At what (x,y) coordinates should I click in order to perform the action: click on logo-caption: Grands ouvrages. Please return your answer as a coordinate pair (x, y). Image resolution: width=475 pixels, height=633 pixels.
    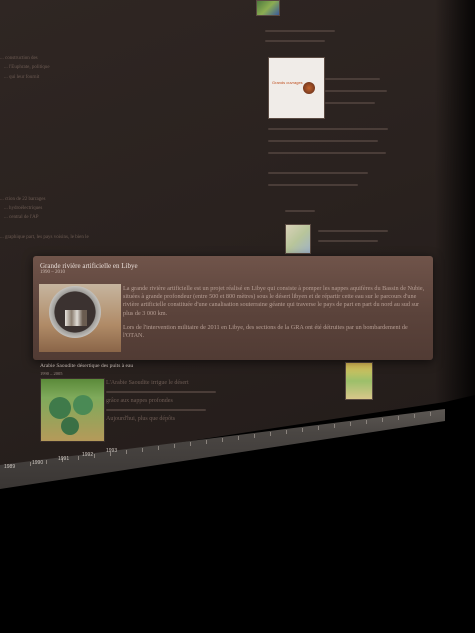
    Looking at the image, I should click on (287, 82).